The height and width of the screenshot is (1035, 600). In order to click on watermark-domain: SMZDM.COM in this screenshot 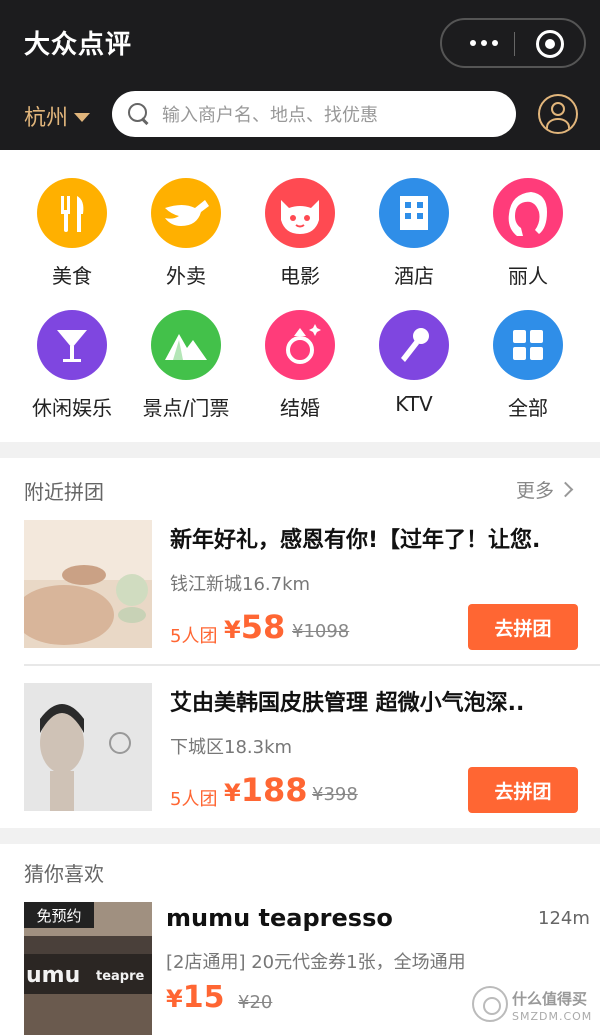, I will do `click(552, 1016)`.